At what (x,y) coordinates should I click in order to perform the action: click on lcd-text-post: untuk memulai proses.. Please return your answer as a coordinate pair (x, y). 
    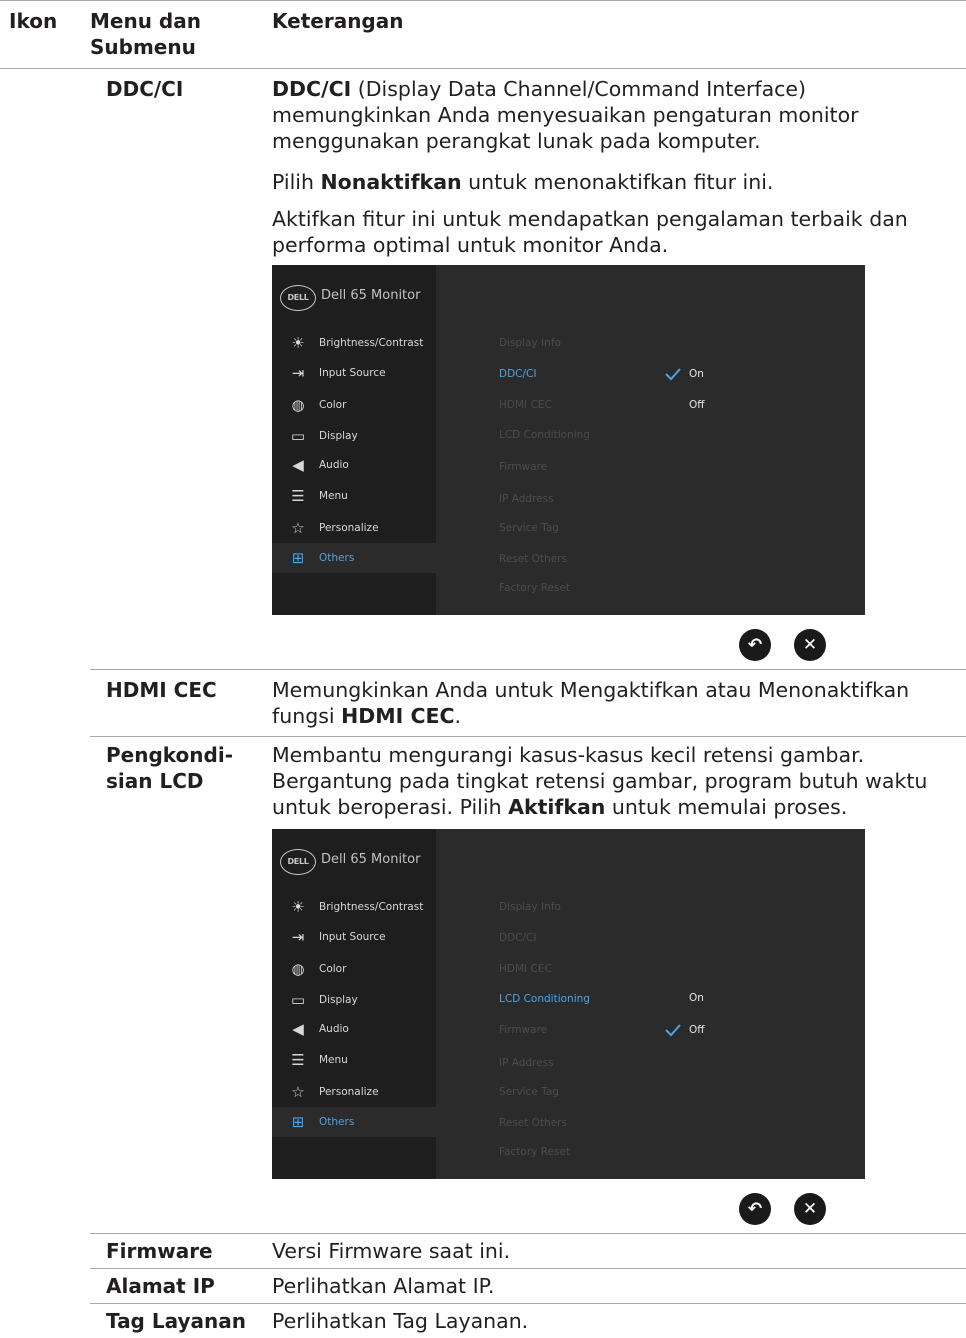
    Looking at the image, I should click on (726, 807).